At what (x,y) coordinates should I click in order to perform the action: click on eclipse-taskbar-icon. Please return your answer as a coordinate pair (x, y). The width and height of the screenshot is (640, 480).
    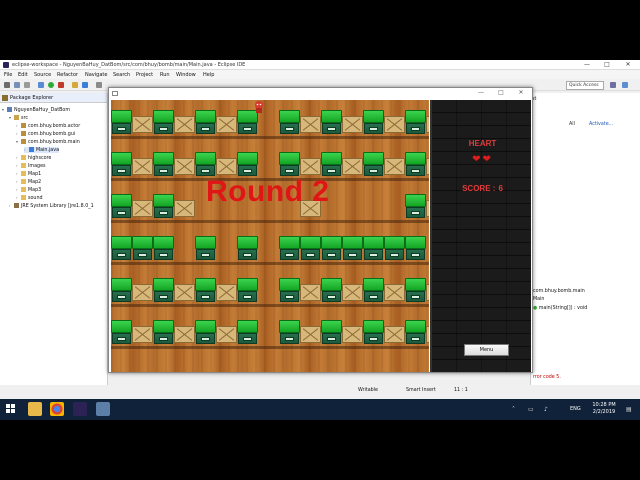
    Looking at the image, I should click on (80, 409).